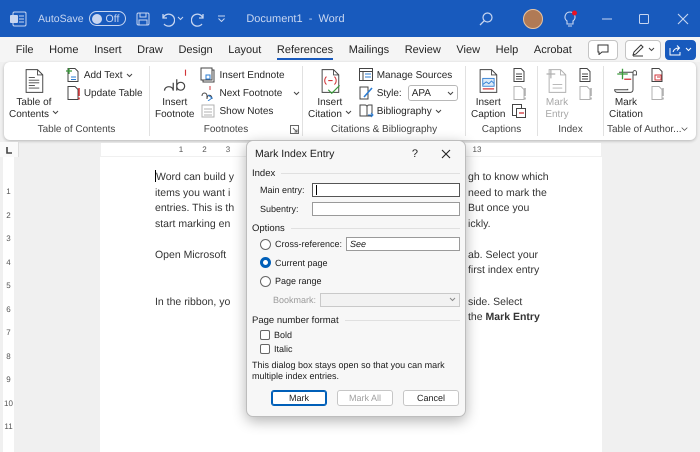 The height and width of the screenshot is (452, 700). What do you see at coordinates (486, 18) in the screenshot?
I see `search-icon` at bounding box center [486, 18].